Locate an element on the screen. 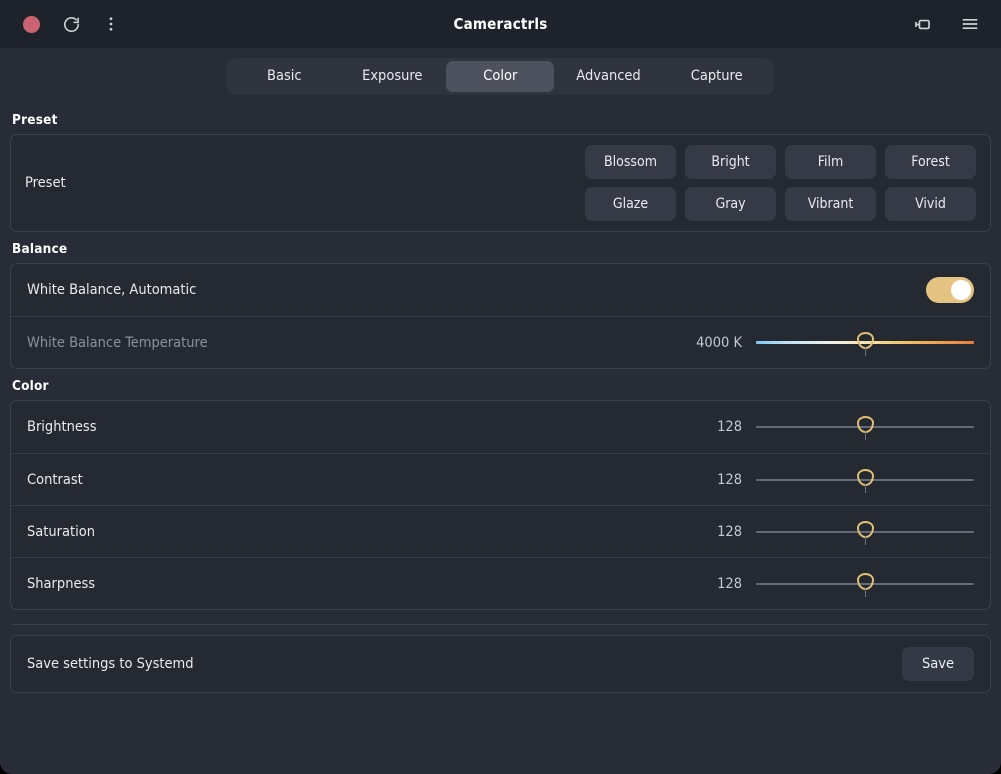  header-bar: Cameractrls is located at coordinates (500, 24).